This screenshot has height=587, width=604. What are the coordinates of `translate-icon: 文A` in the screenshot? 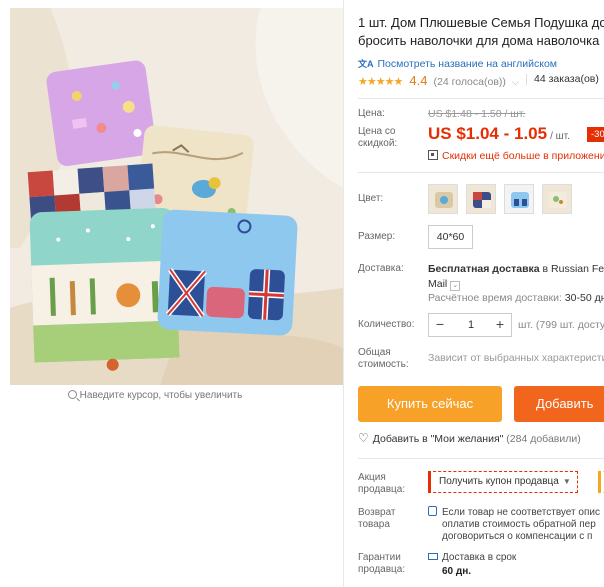 It's located at (366, 64).